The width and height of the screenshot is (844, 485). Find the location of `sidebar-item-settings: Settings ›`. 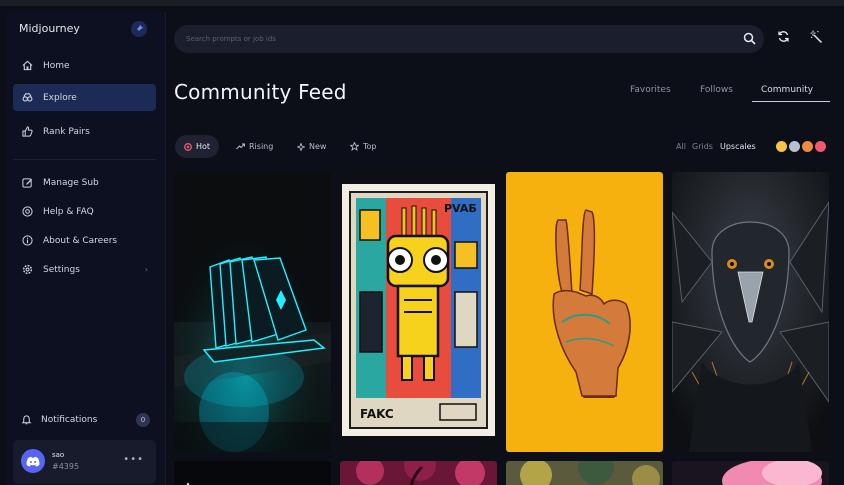

sidebar-item-settings: Settings › is located at coordinates (84, 269).